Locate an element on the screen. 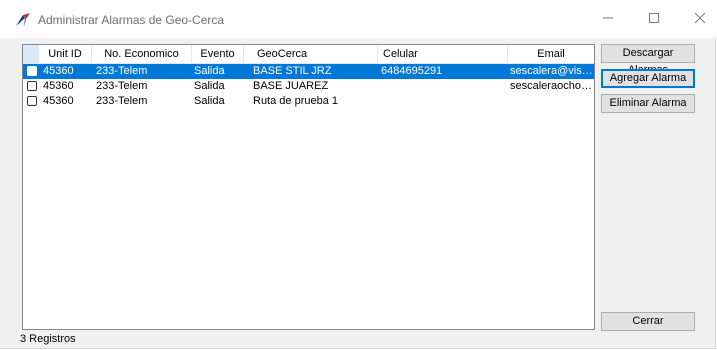 The height and width of the screenshot is (350, 717). table-row: 45360 233-Telem Salida Ruta de prueba 1 is located at coordinates (308, 101).